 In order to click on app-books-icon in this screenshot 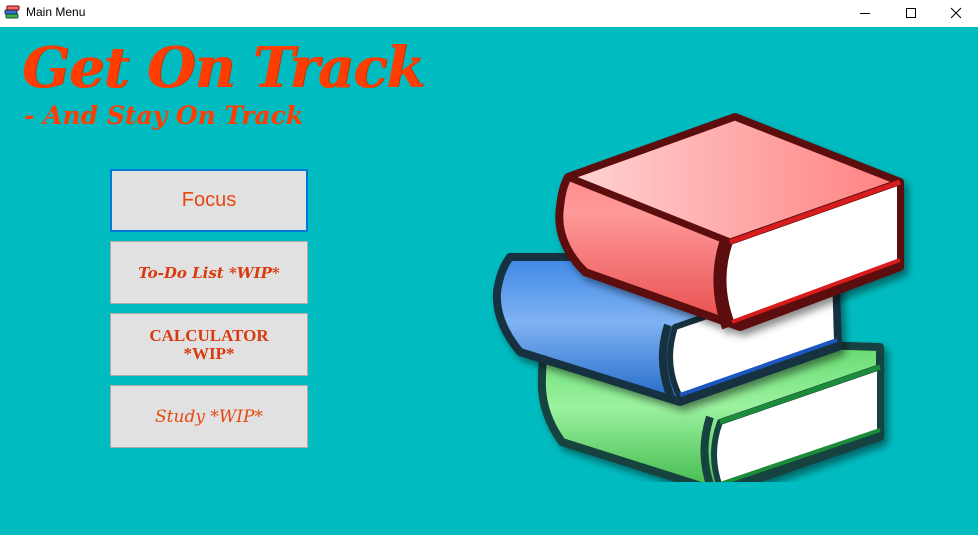, I will do `click(12, 12)`.